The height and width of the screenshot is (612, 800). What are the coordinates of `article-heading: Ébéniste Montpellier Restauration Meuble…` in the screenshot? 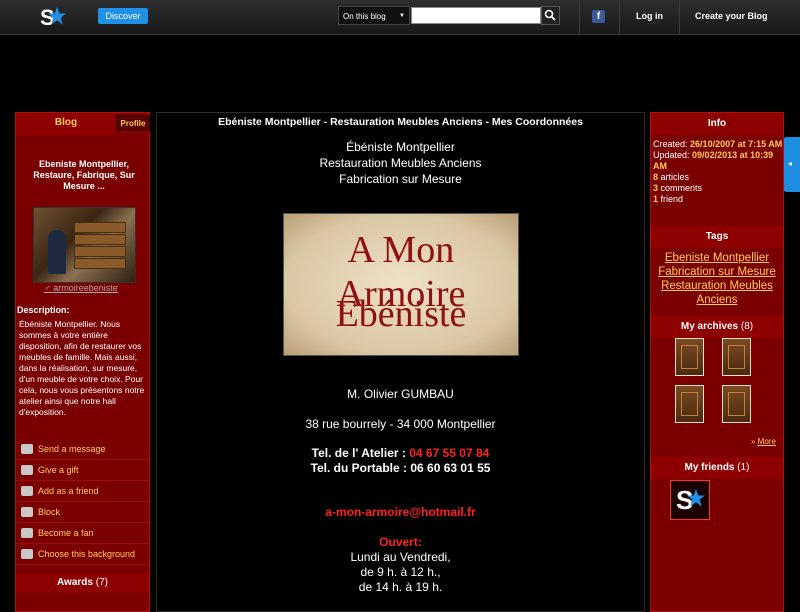 It's located at (400, 163).